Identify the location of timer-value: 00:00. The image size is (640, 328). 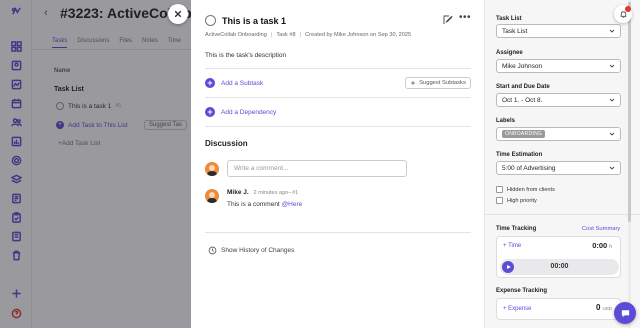
(559, 266).